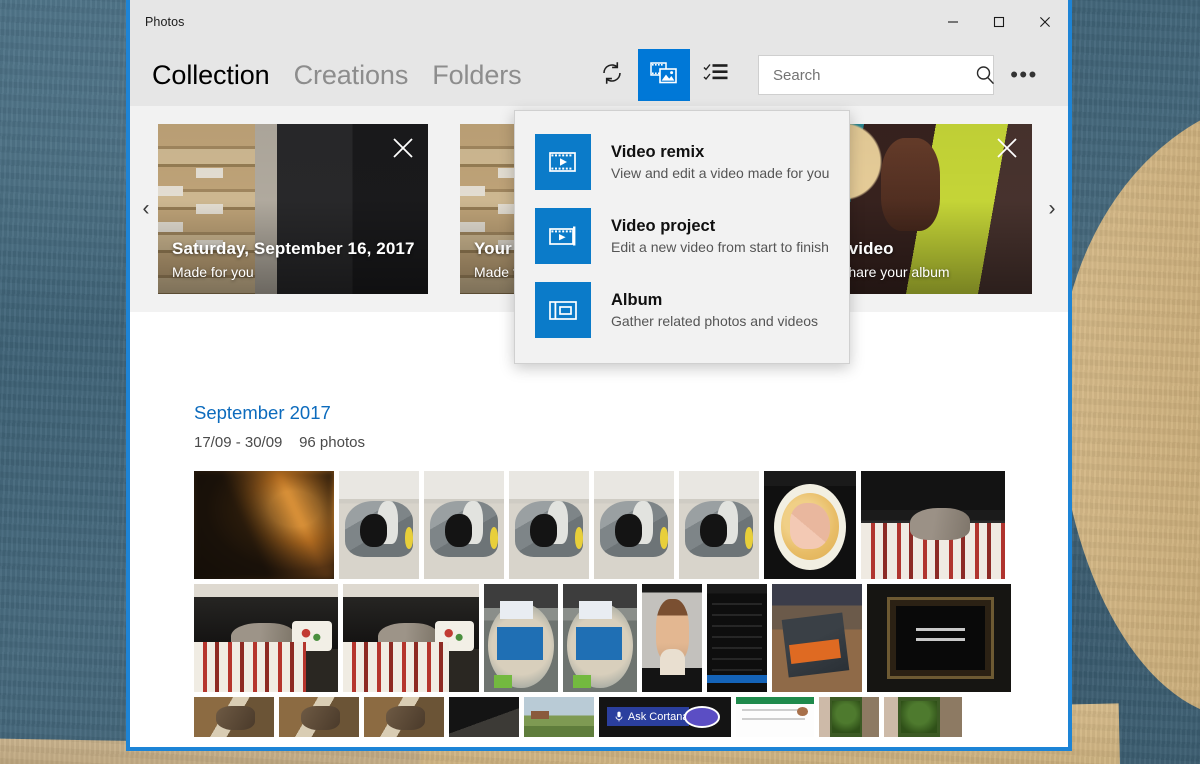 The width and height of the screenshot is (1200, 764). Describe the element at coordinates (264, 525) in the screenshot. I see `photo-blurred-warm` at that location.